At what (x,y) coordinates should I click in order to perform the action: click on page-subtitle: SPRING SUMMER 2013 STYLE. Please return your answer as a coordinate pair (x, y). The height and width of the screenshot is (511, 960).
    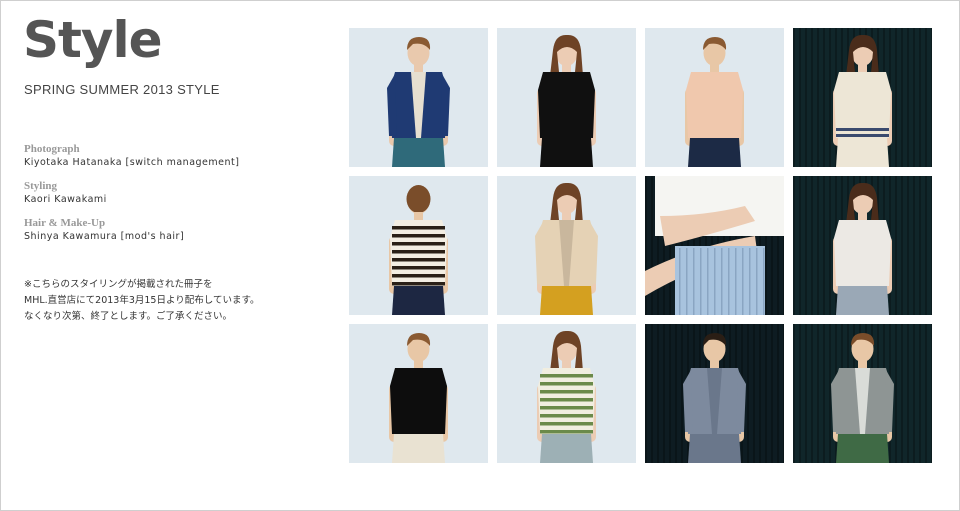
    Looking at the image, I should click on (122, 89).